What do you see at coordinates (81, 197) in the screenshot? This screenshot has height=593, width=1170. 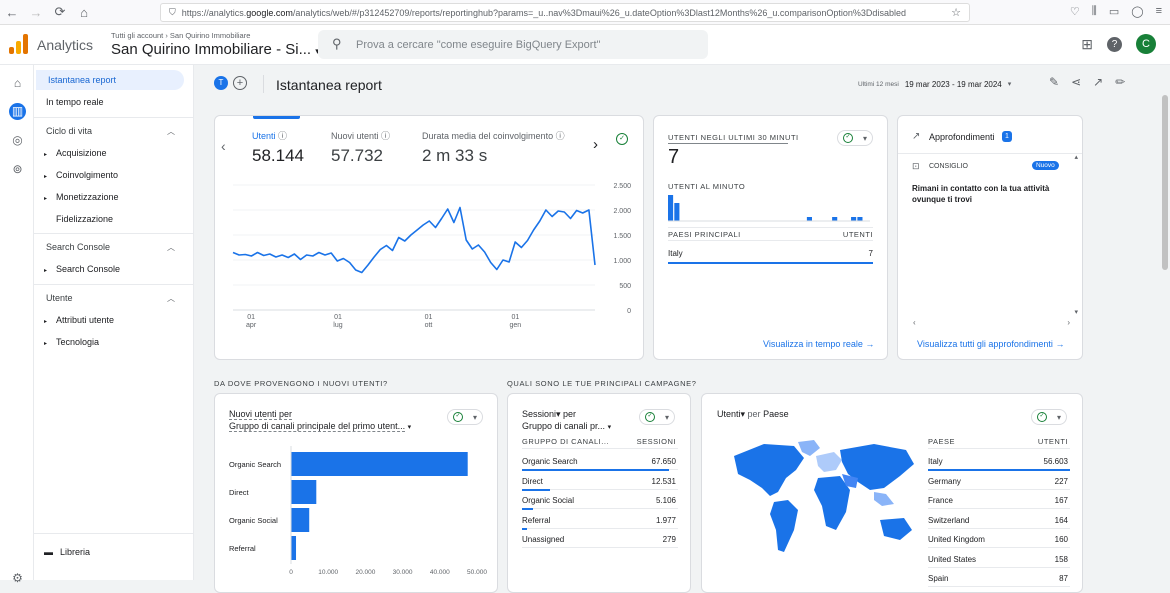 I see `sidebar-item-monetization: ▸ Monetizzazione` at bounding box center [81, 197].